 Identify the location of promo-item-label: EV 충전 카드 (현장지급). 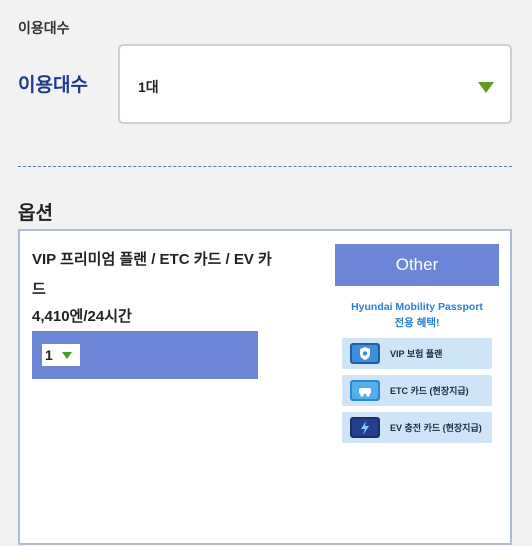
(436, 428).